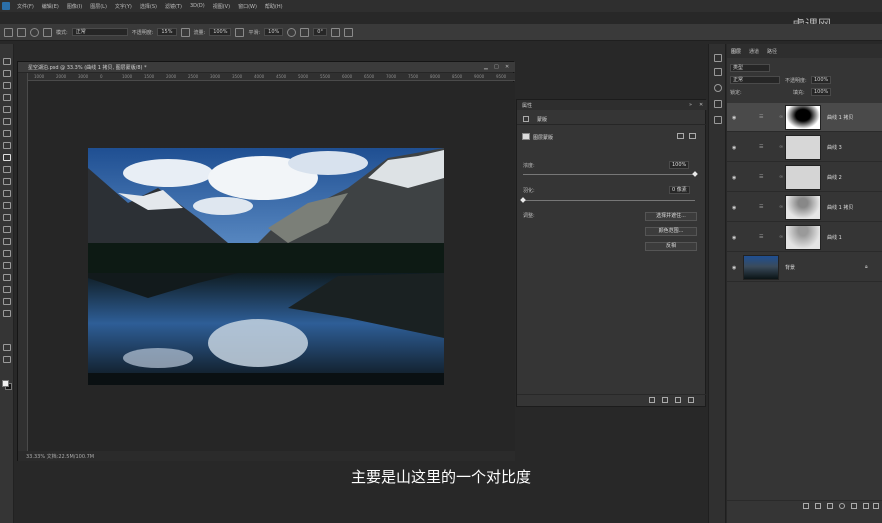 This screenshot has height=523, width=882. Describe the element at coordinates (834, 177) in the screenshot. I see `layer-name: 曲线 2` at that location.